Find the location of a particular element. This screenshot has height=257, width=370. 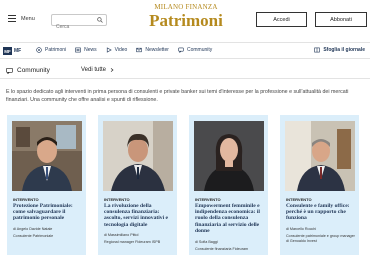

card-author: di Angelo Davide Natale is located at coordinates (33, 229).